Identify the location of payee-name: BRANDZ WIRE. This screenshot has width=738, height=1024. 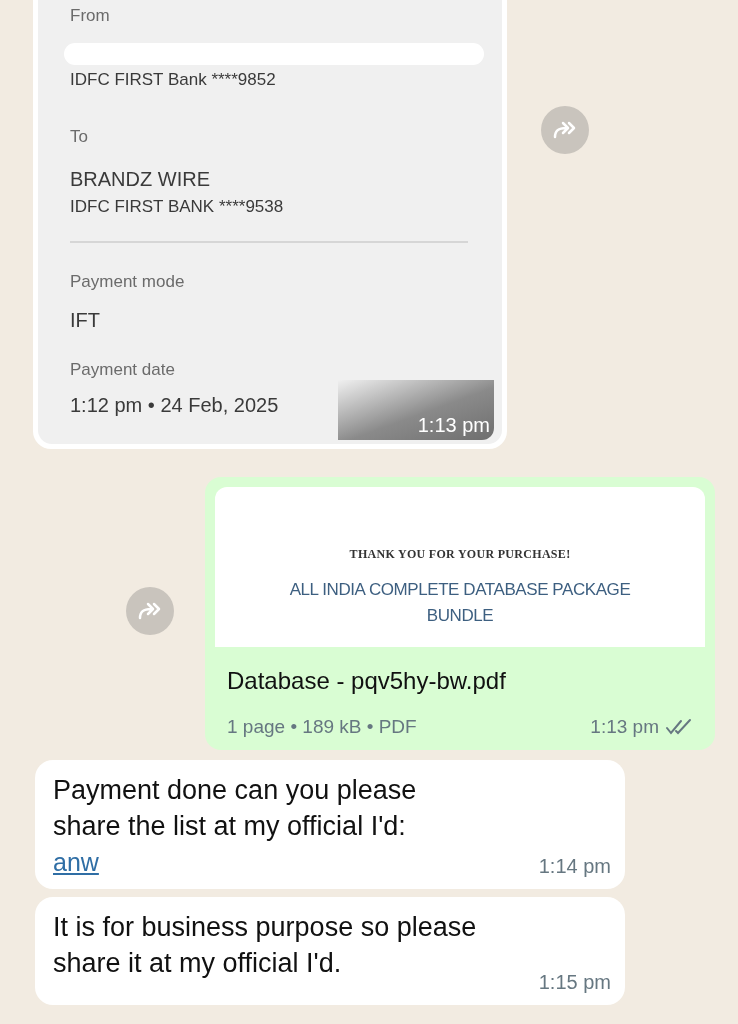
(140, 179).